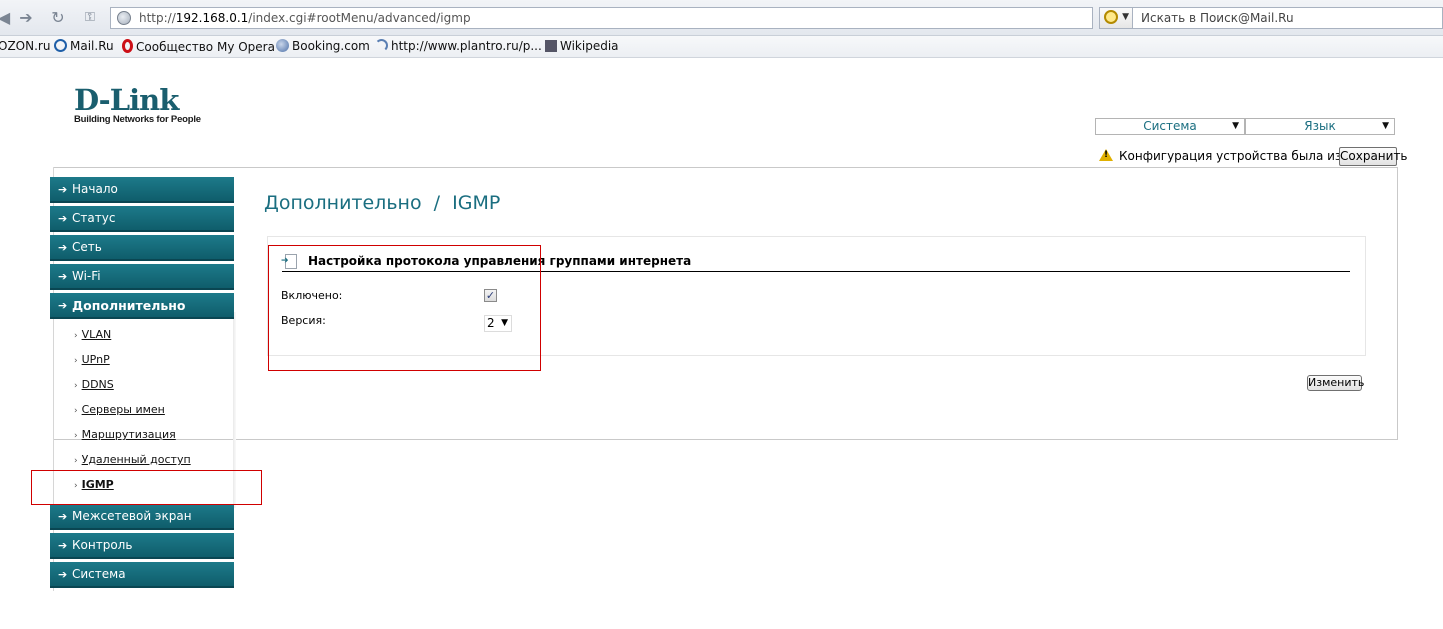  I want to click on at-icon, so click(60, 45).